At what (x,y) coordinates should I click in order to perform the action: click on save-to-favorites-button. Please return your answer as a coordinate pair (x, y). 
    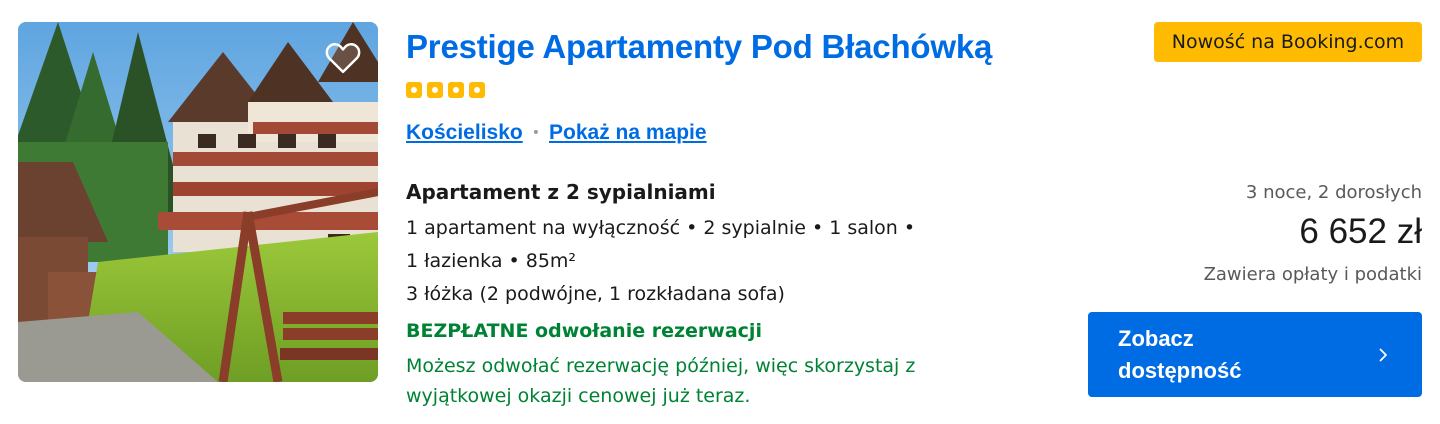
    Looking at the image, I should click on (343, 57).